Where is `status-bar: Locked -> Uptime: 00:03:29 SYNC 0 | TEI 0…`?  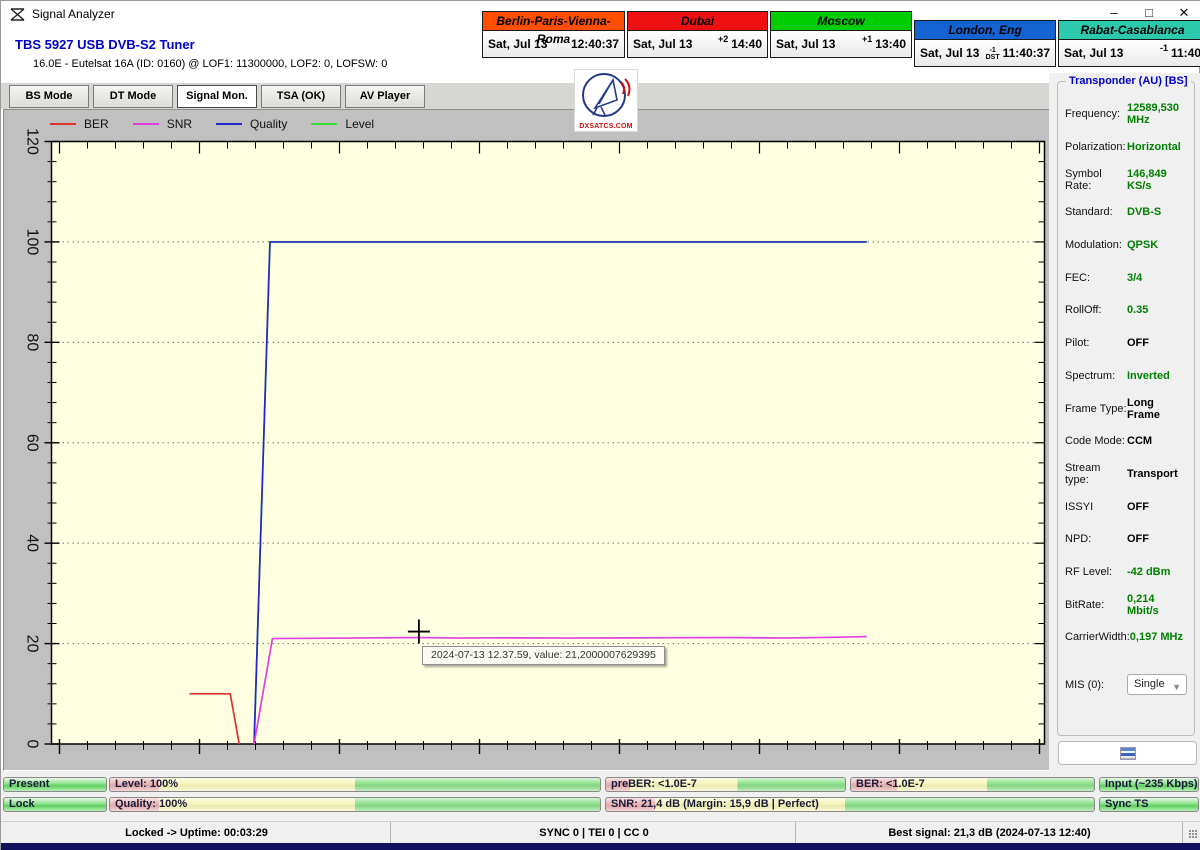 status-bar: Locked -> Uptime: 00:03:29 SYNC 0 | TEI 0… is located at coordinates (600, 832).